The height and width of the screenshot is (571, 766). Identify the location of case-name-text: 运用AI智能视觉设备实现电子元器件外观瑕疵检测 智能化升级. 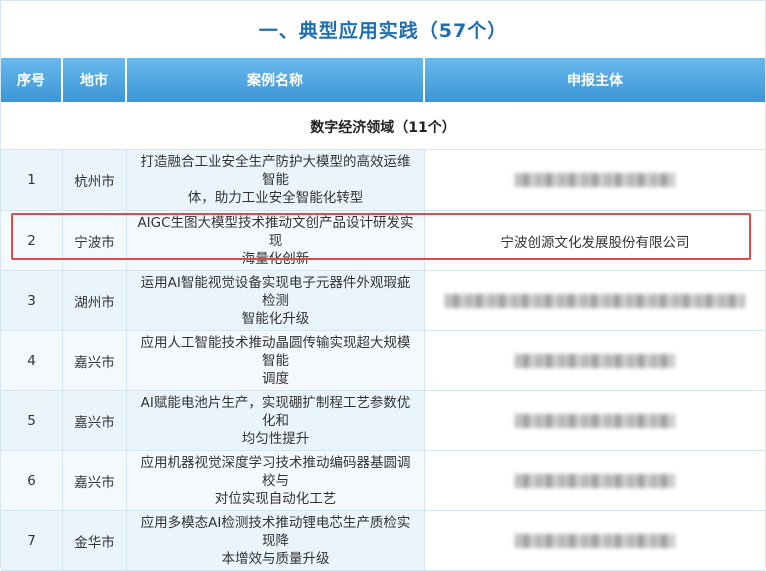
(275, 301).